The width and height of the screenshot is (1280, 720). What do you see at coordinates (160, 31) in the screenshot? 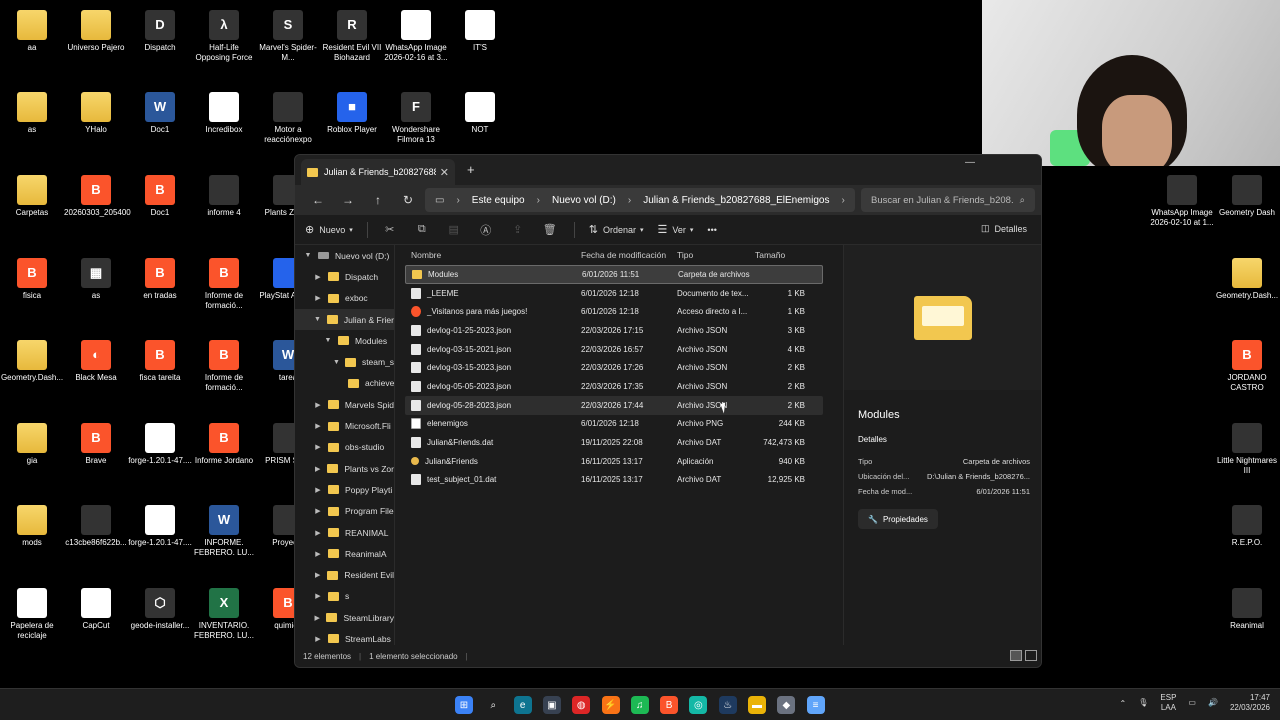
I see `desktop-icon: D Dispatch` at bounding box center [160, 31].